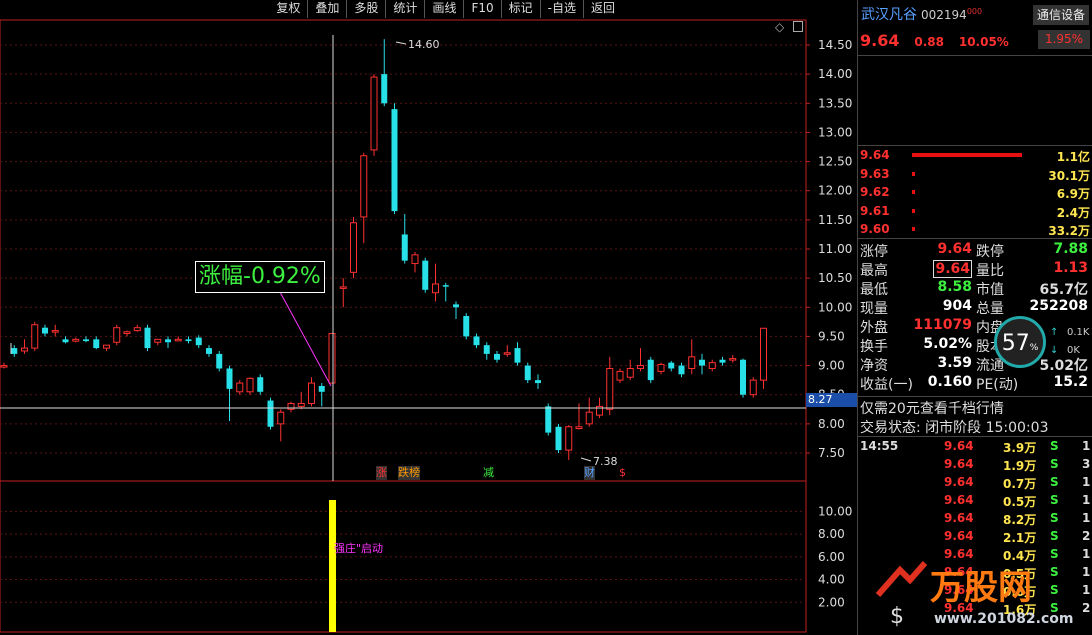  Describe the element at coordinates (605, 461) in the screenshot. I see `low-price-label: 7.38` at that location.